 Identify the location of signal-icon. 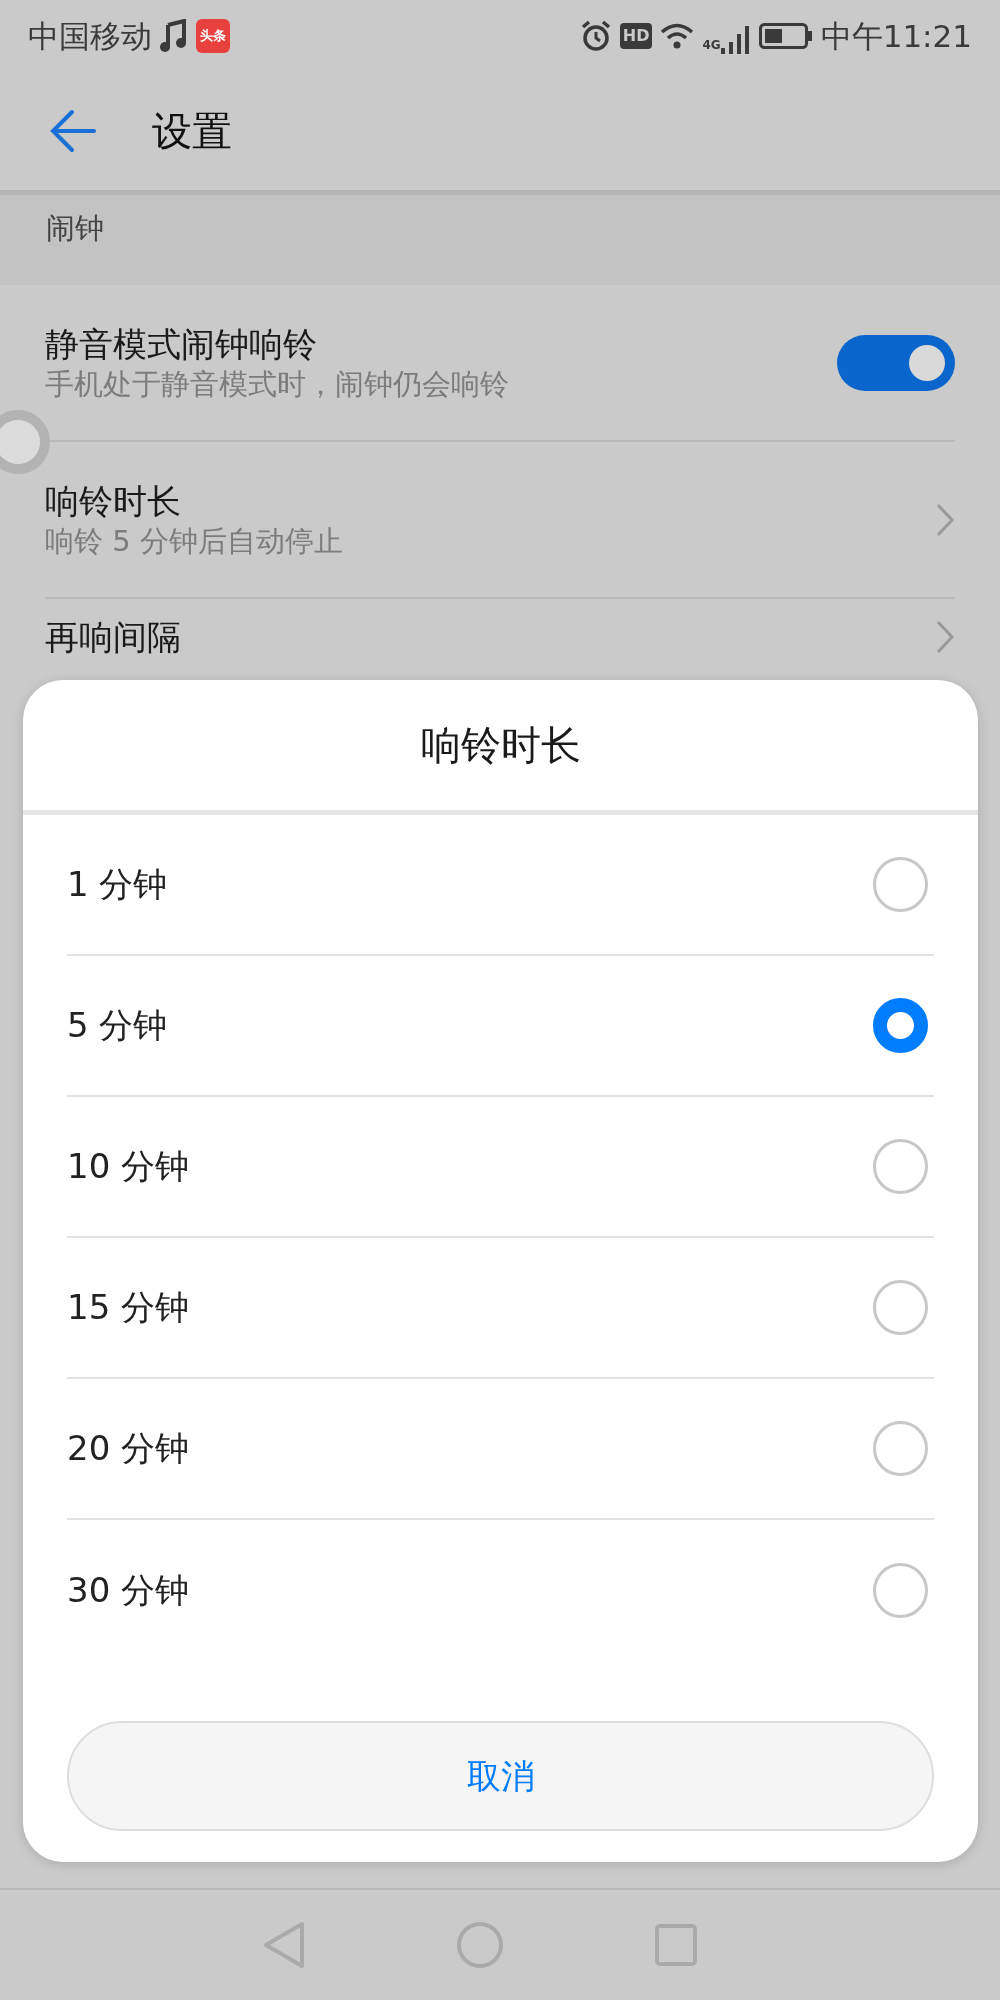
(735, 39).